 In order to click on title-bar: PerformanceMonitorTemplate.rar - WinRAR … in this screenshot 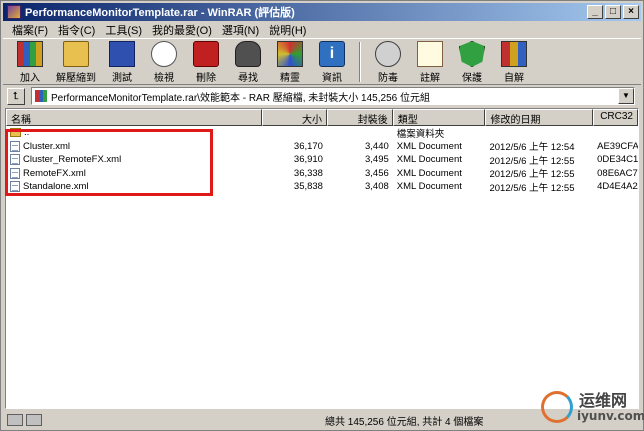, I will do `click(322, 12)`.